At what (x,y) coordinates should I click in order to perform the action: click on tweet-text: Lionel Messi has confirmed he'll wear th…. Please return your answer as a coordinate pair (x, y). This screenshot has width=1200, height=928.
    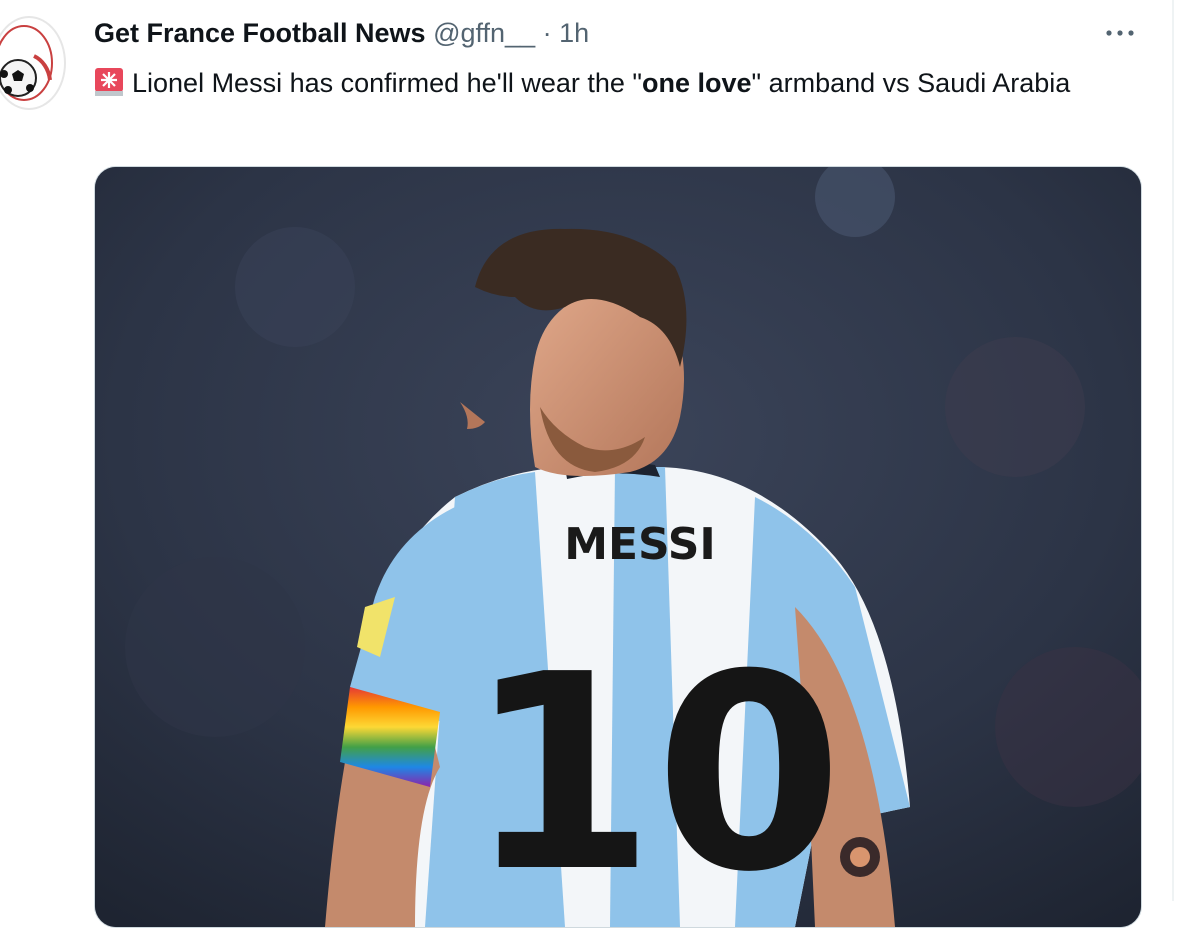
    Looking at the image, I should click on (624, 83).